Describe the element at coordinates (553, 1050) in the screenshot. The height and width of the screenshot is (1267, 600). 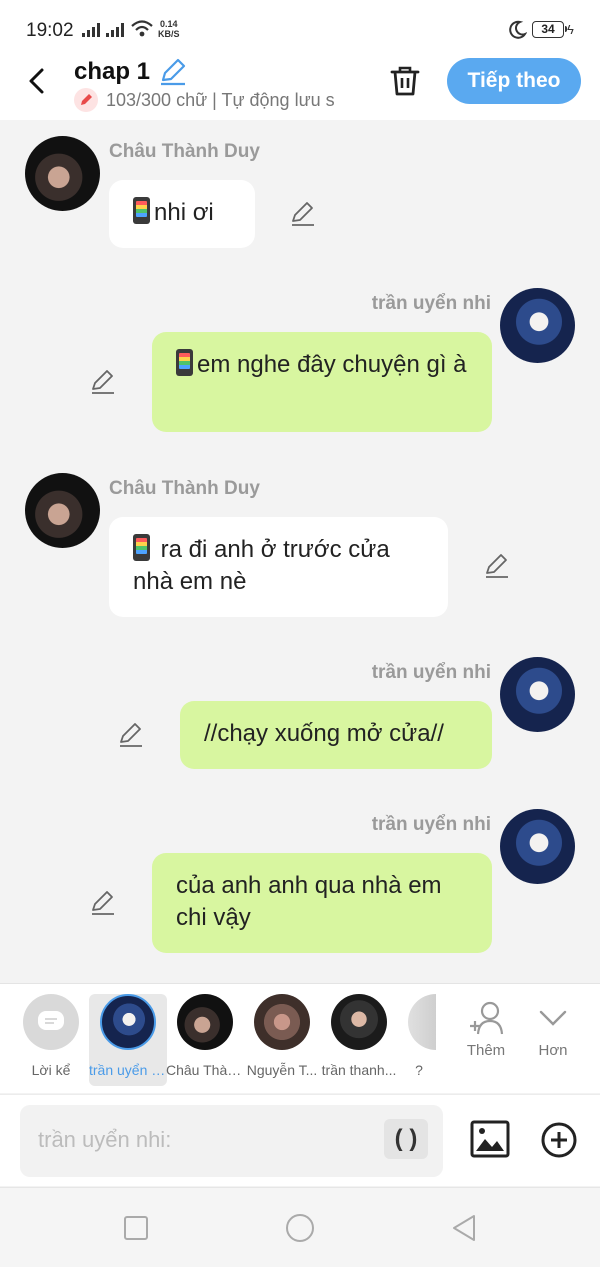
I see `more-label: Hơn` at that location.